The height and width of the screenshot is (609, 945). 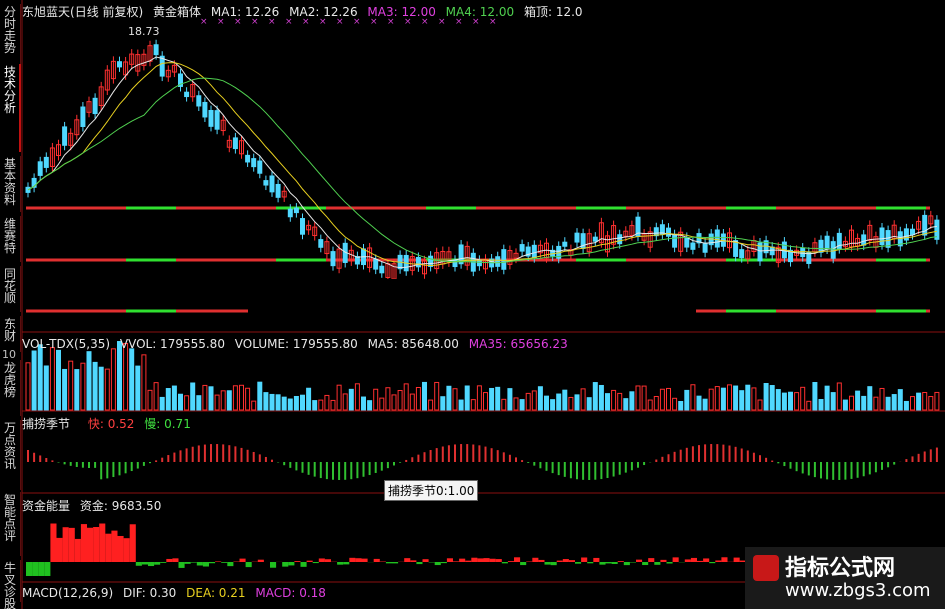 I want to click on season-header: 捕捞季节 快: 0.52 慢: 0.71, so click(x=109, y=423).